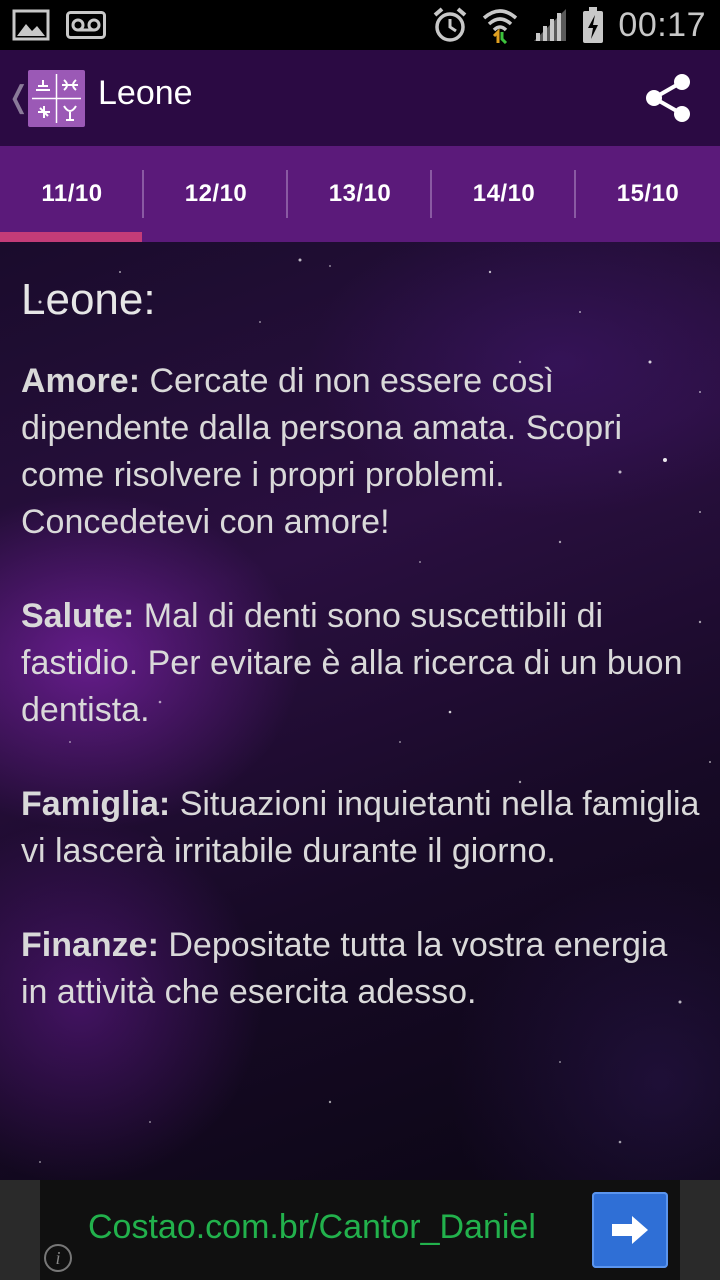 The height and width of the screenshot is (1280, 720). I want to click on tab-label: 14/10, so click(504, 193).